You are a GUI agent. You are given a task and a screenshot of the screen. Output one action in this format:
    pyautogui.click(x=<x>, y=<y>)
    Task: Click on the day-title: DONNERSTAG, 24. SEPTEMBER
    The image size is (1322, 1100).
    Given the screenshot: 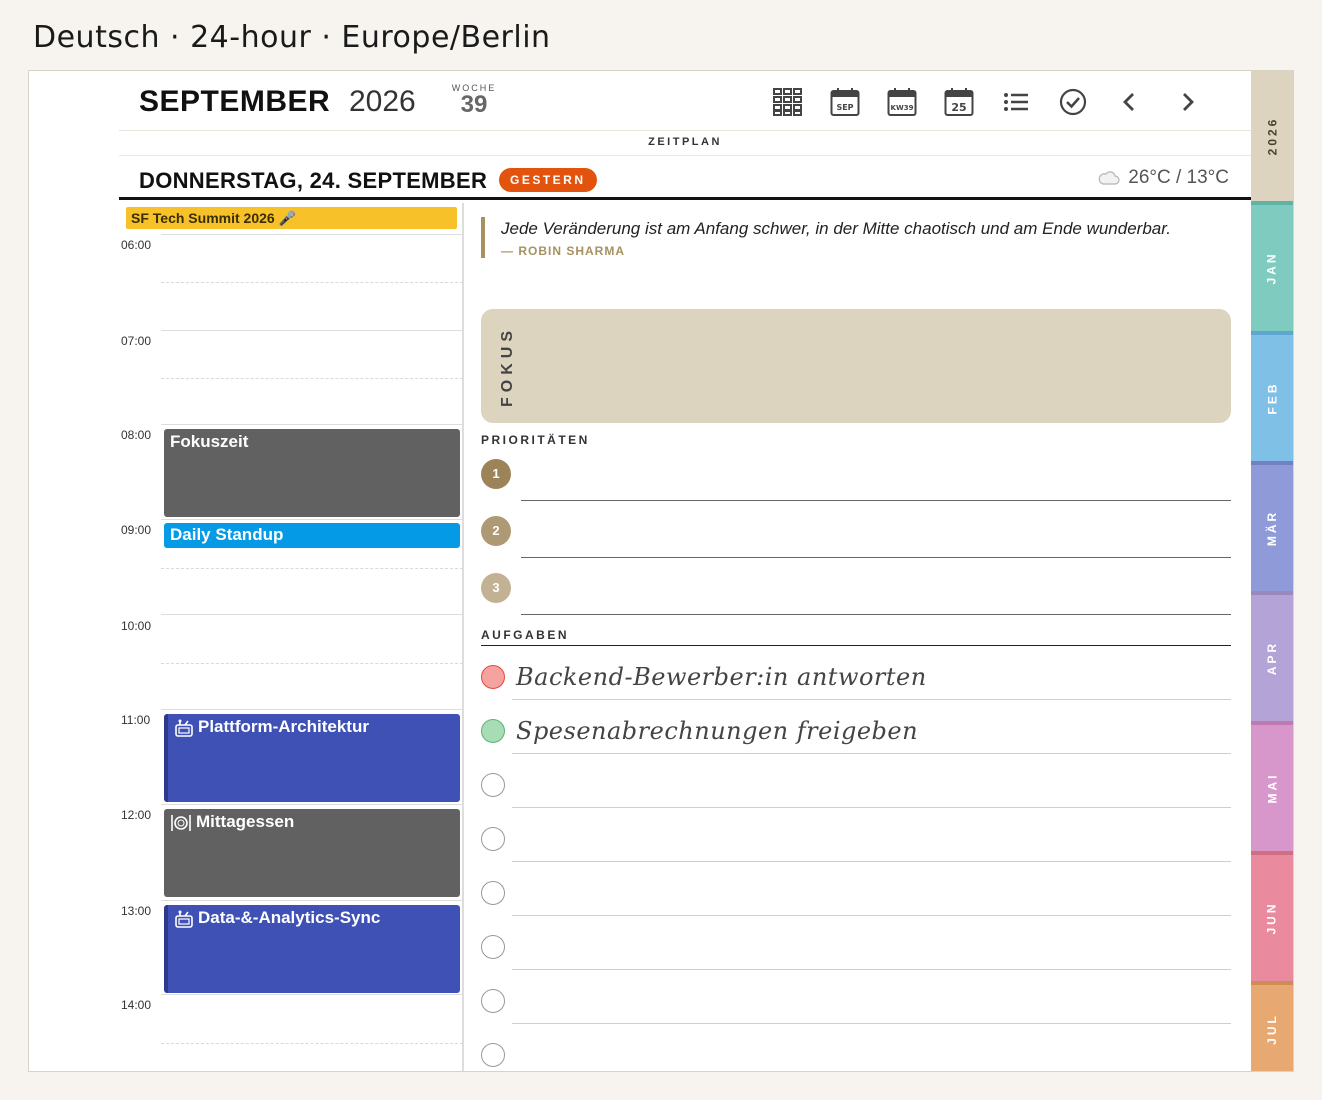 What is the action you would take?
    pyautogui.click(x=313, y=180)
    